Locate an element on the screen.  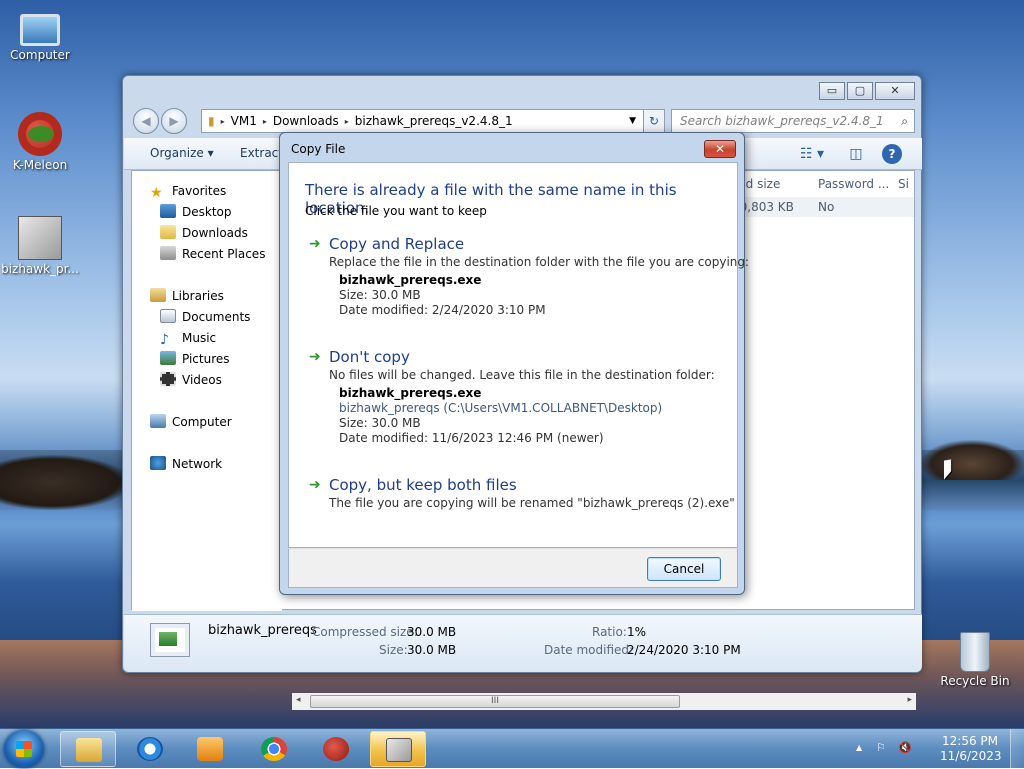
horizontal-scrollbar: ◂ III ▸ is located at coordinates (604, 701).